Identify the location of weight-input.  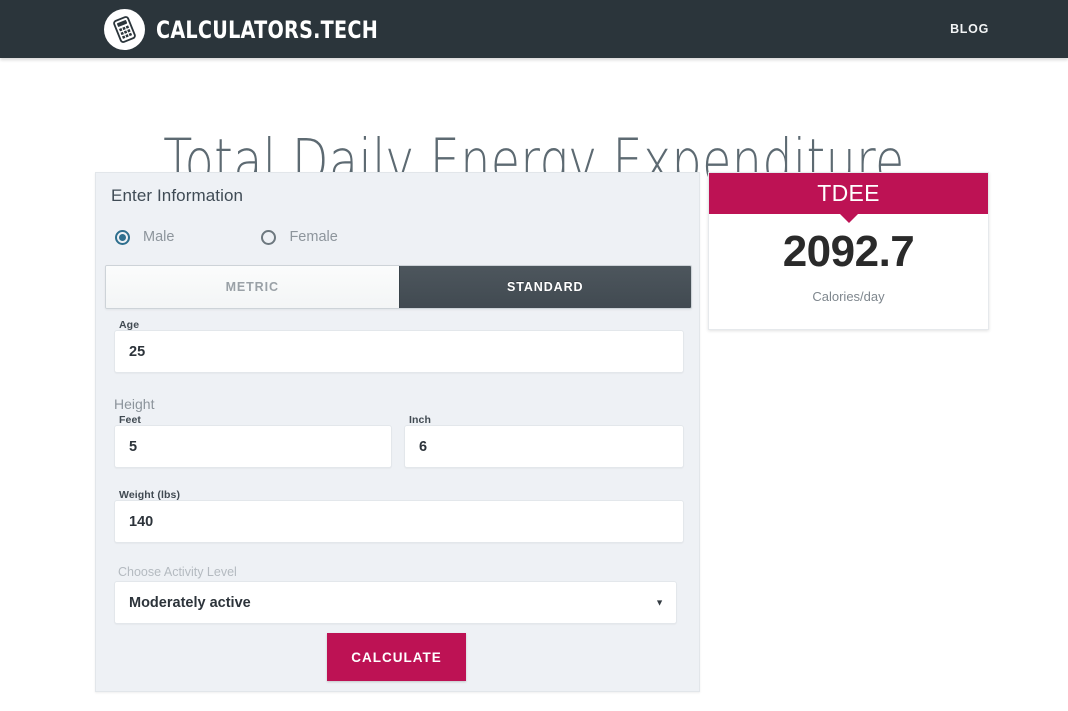
(399, 521).